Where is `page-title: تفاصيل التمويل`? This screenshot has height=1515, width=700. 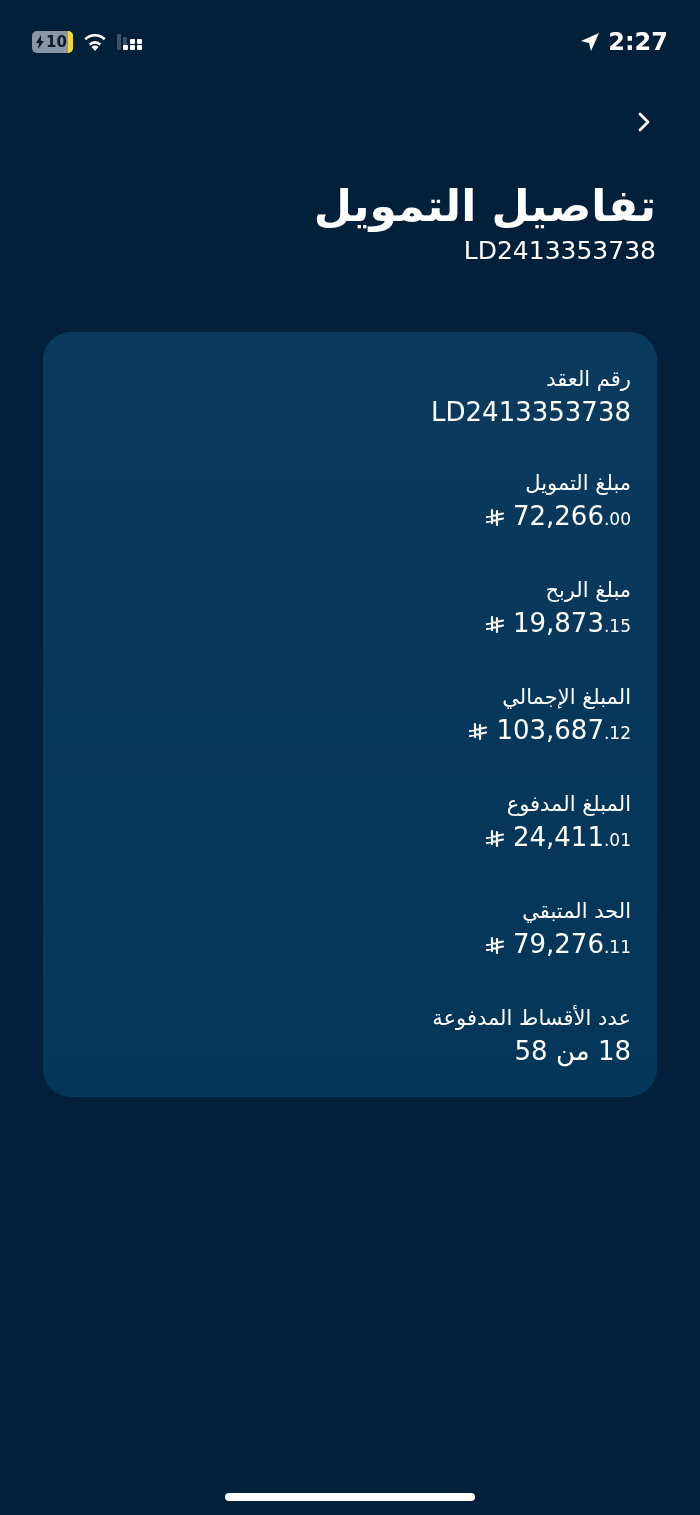
page-title: تفاصيل التمويل is located at coordinates (484, 206).